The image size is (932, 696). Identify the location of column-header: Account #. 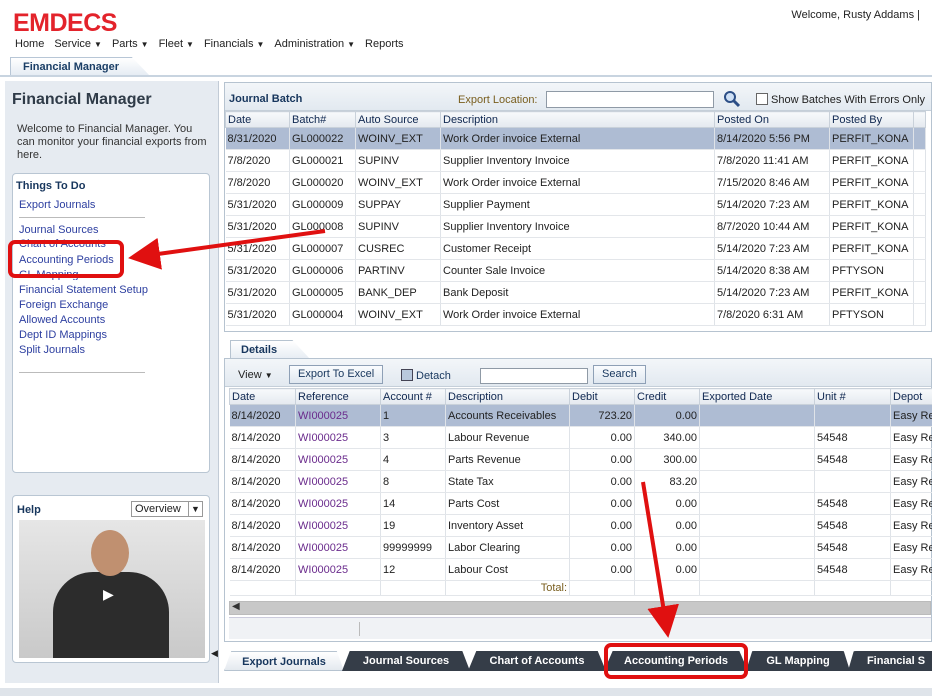
(413, 396).